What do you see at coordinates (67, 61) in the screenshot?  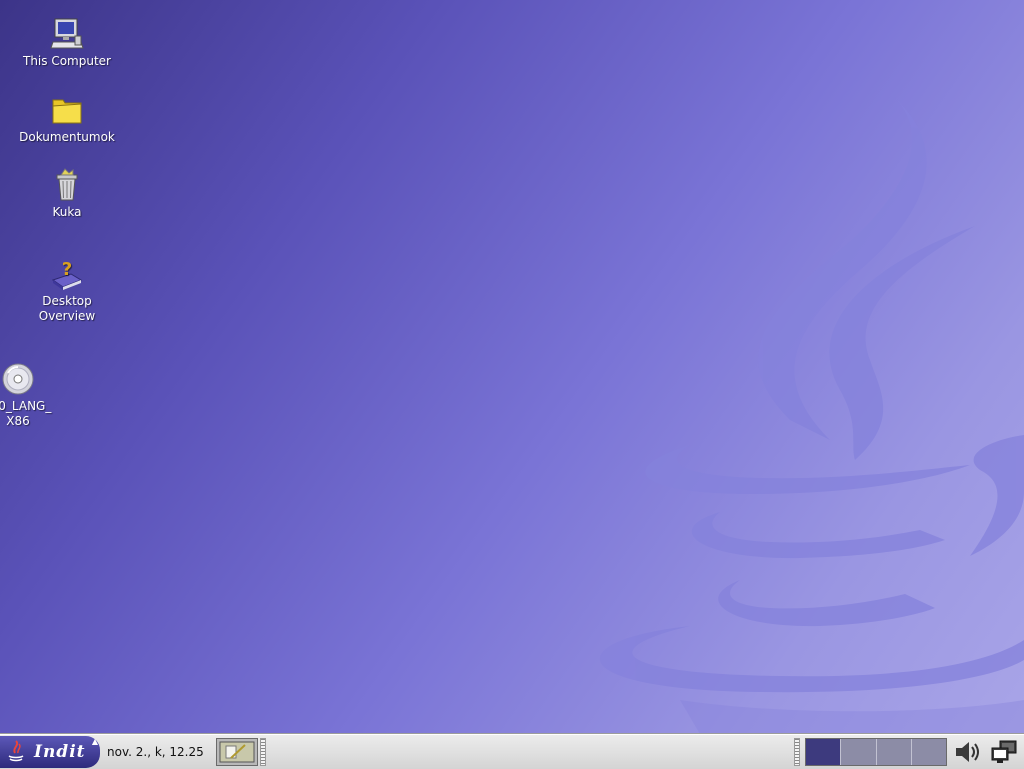 I see `desktop-icon-label: This Computer` at bounding box center [67, 61].